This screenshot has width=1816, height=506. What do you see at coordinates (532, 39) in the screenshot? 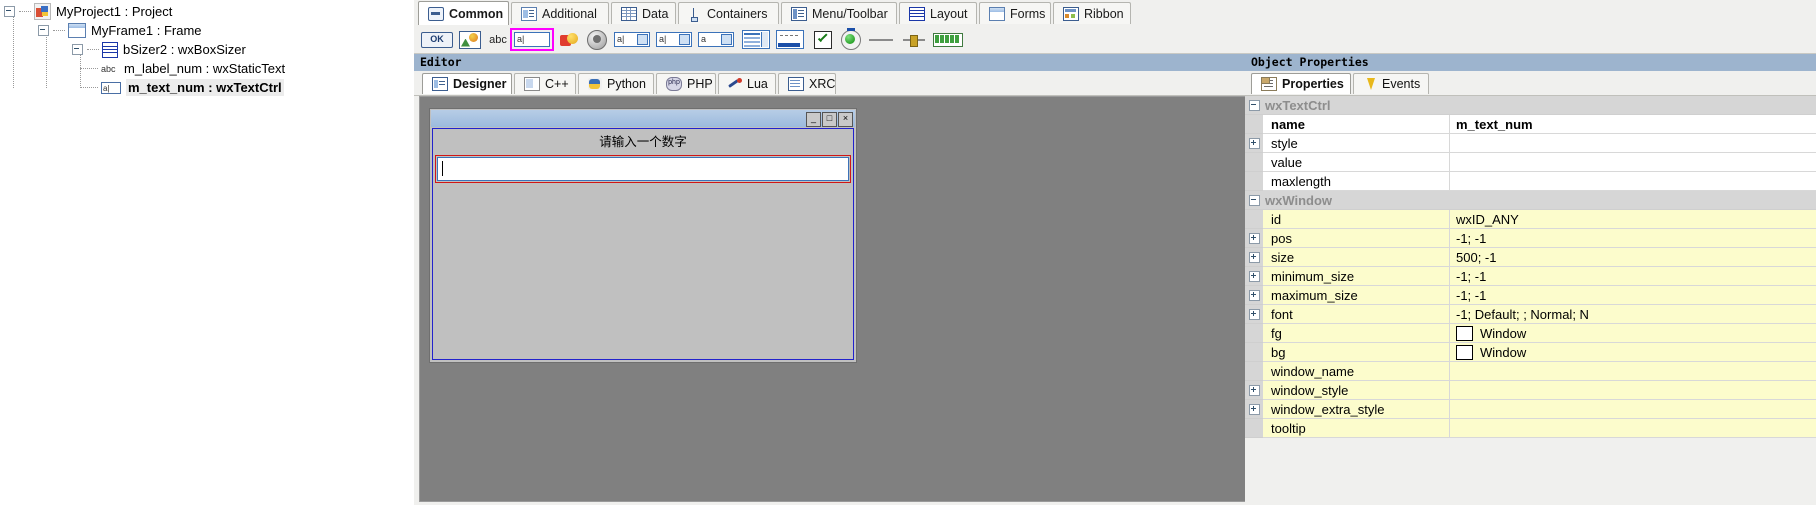
I see `palette-item-wxtextctrl: a|` at bounding box center [532, 39].